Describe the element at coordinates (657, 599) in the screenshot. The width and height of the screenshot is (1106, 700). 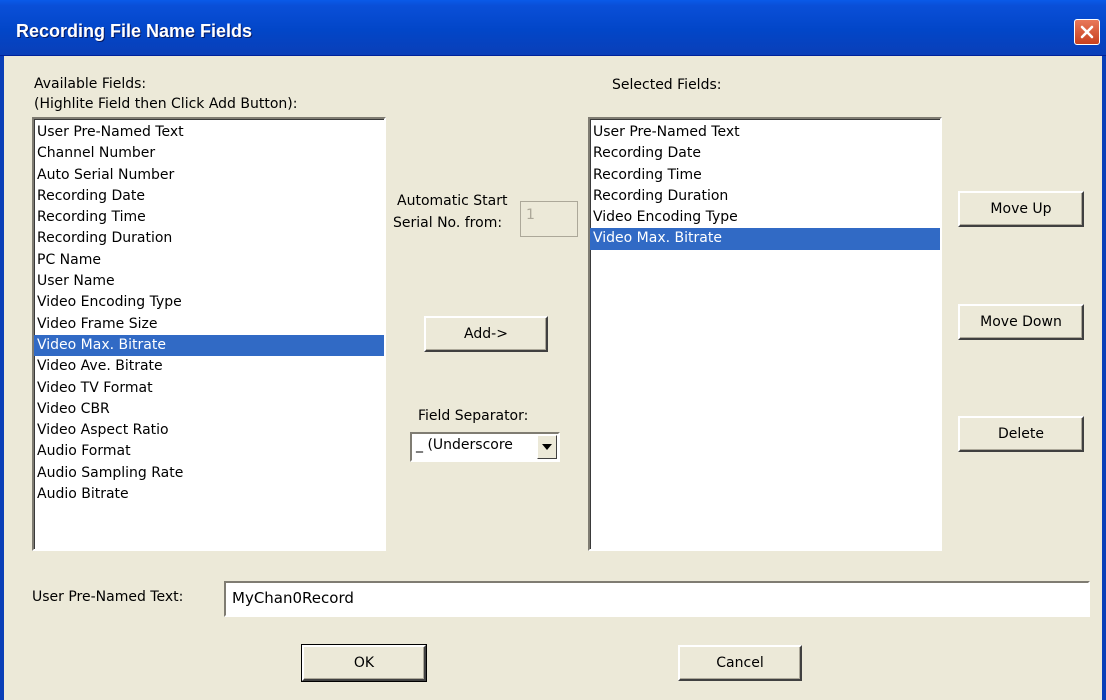
I see `prenamed-text-input: MyChan0Record` at that location.